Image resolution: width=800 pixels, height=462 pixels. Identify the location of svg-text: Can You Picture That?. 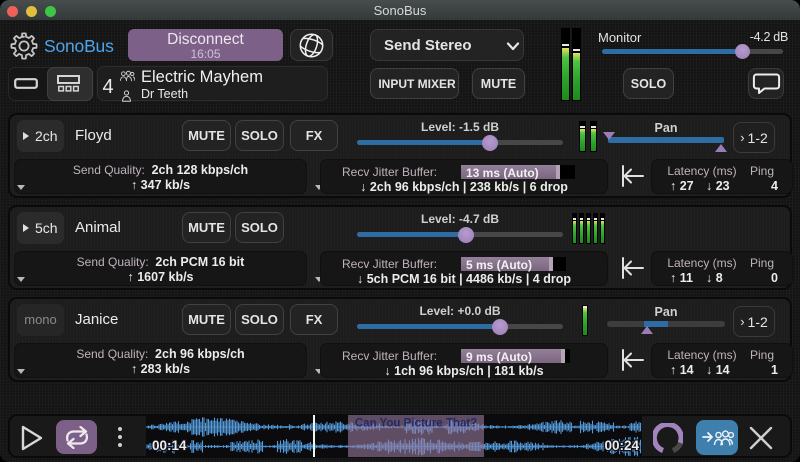
(416, 424).